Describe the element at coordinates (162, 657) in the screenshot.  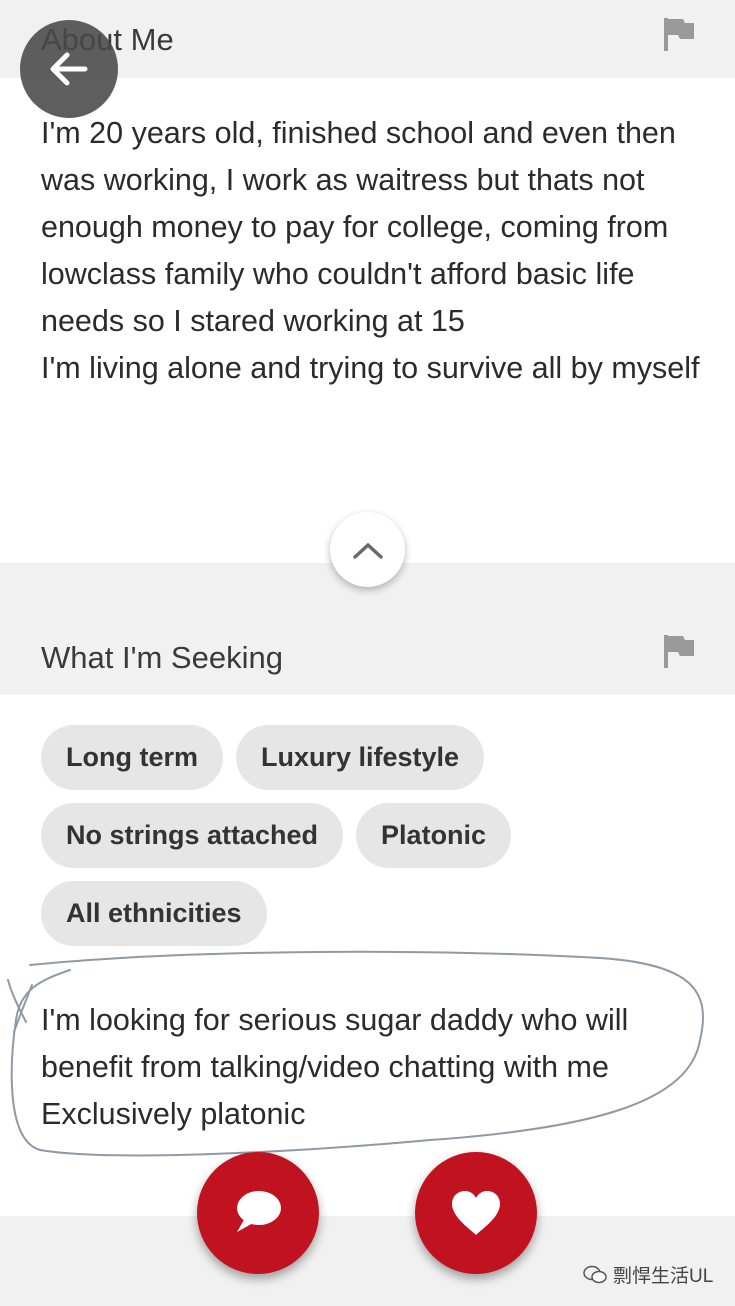
I see `seeking-title: What I'm Seeking` at that location.